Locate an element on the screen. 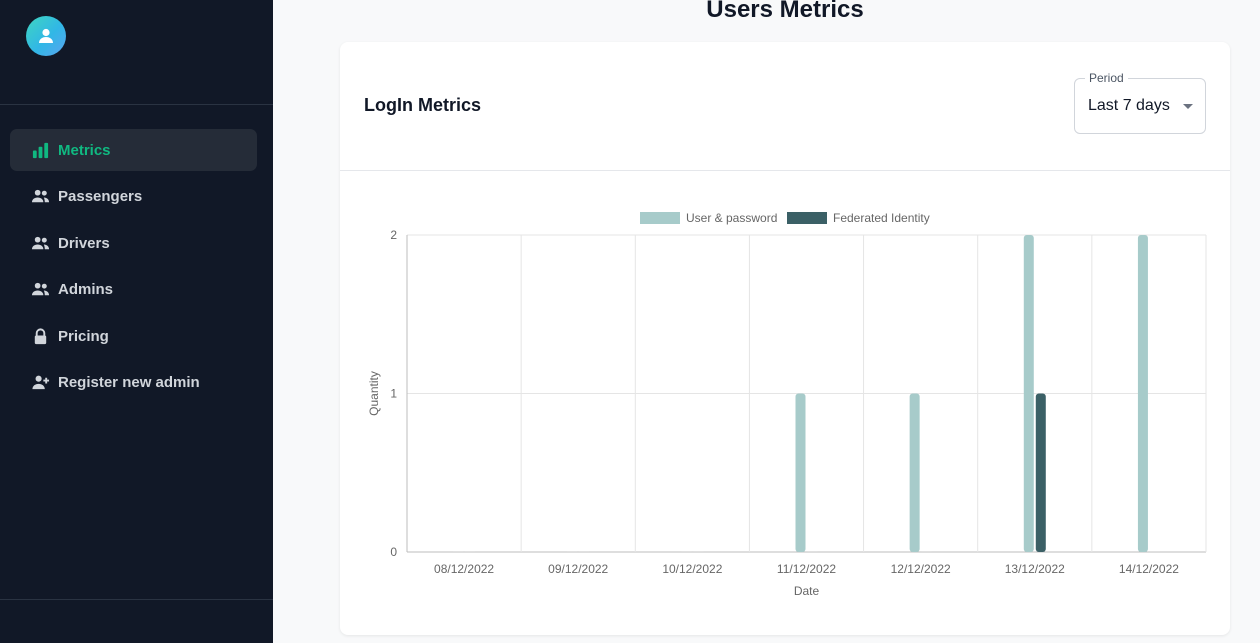  x-tick-label: 08/12/2022 is located at coordinates (464, 569).